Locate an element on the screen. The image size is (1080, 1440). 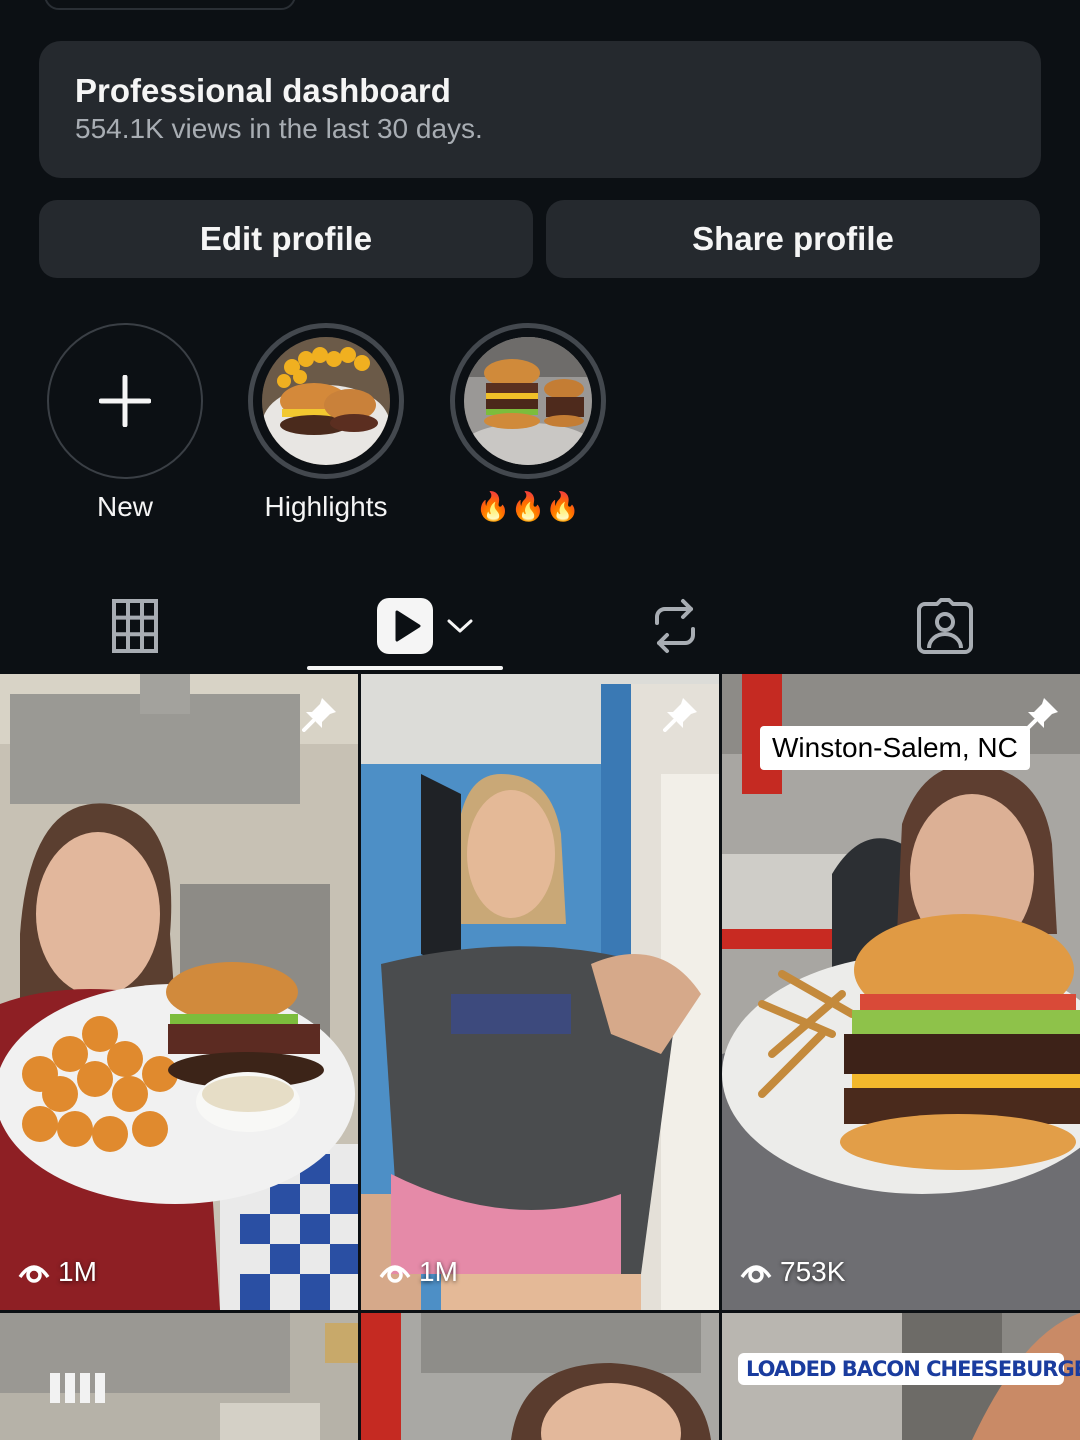
burgers-photo is located at coordinates (528, 401).